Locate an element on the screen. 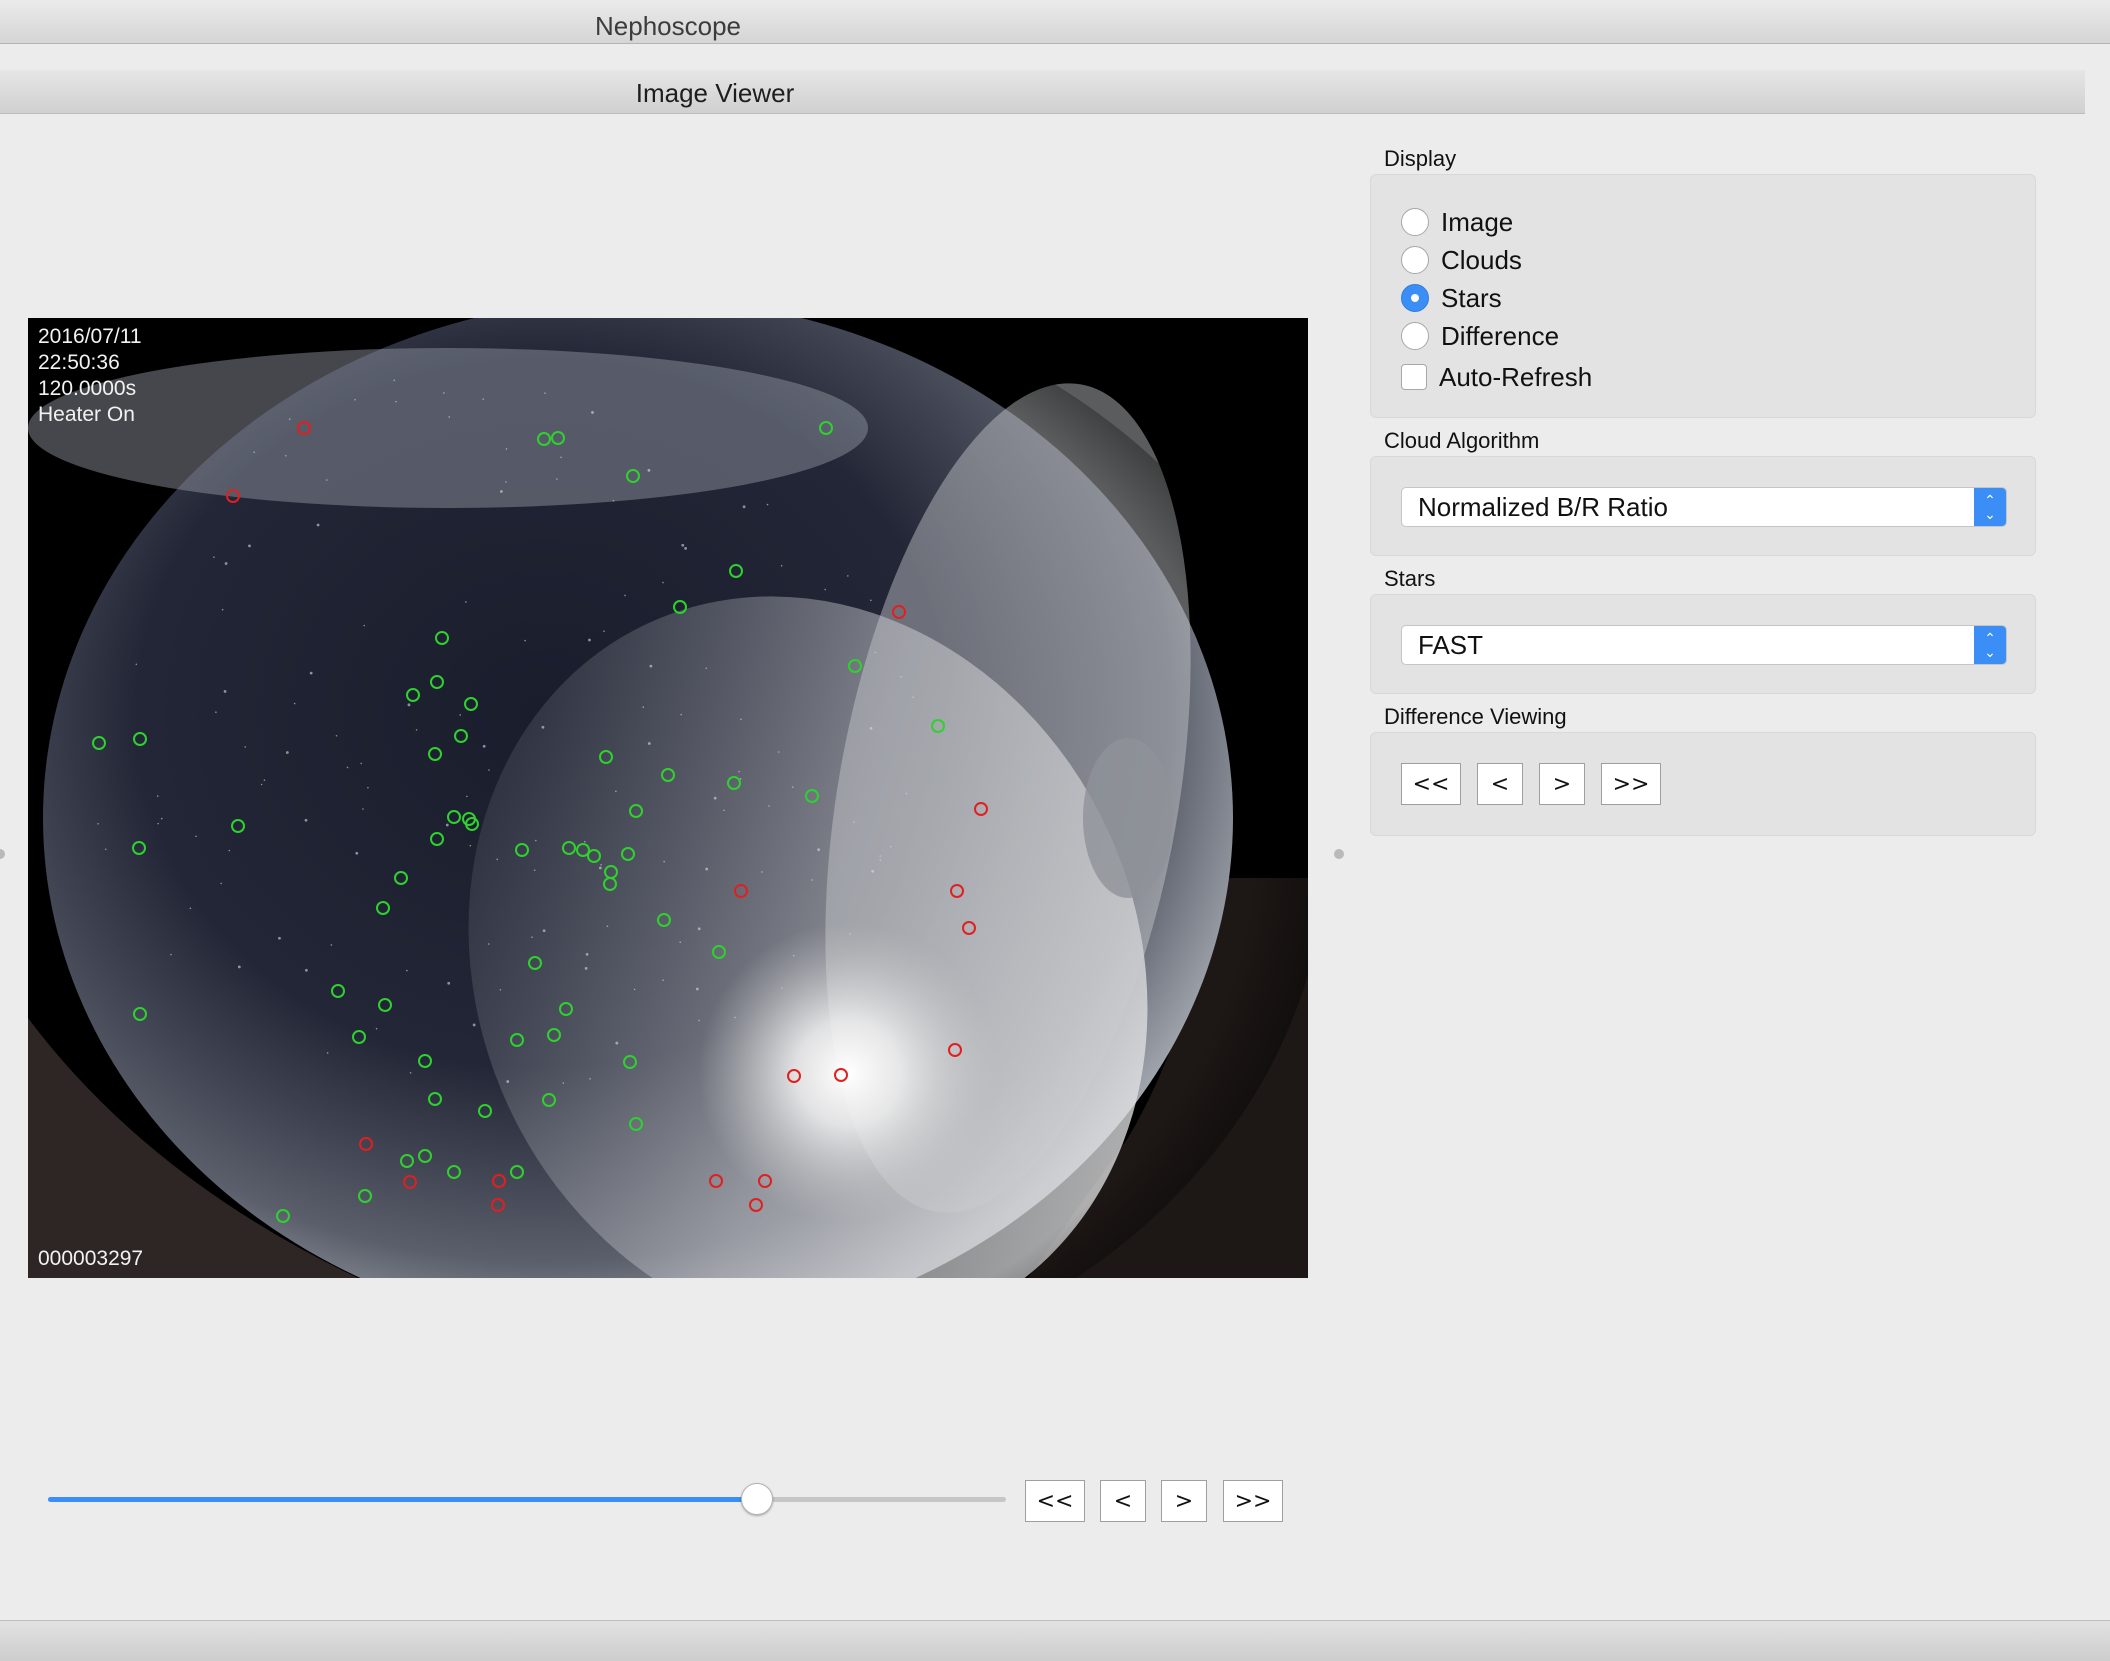 The image size is (2110, 1661). radio-clouds: Clouds is located at coordinates (1461, 260).